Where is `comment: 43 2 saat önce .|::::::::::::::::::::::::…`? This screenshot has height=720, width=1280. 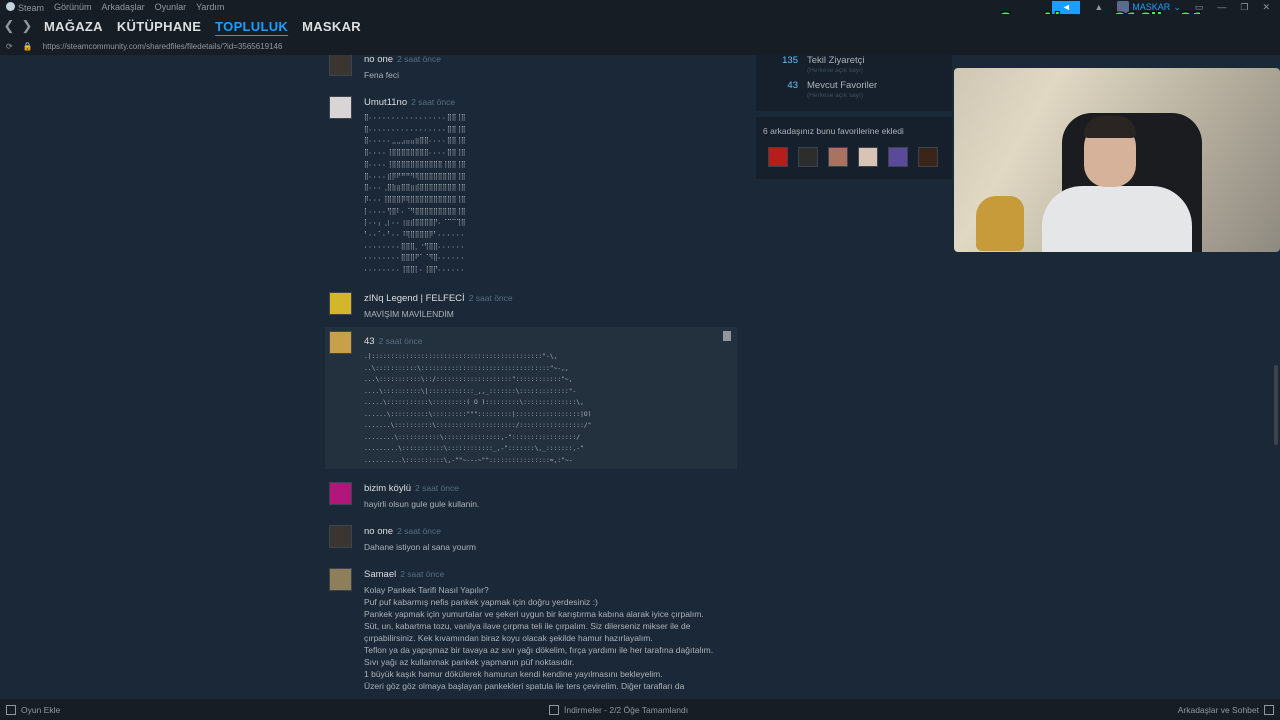
comment: 43 2 saat önce .|::::::::::::::::::::::::… is located at coordinates (531, 398).